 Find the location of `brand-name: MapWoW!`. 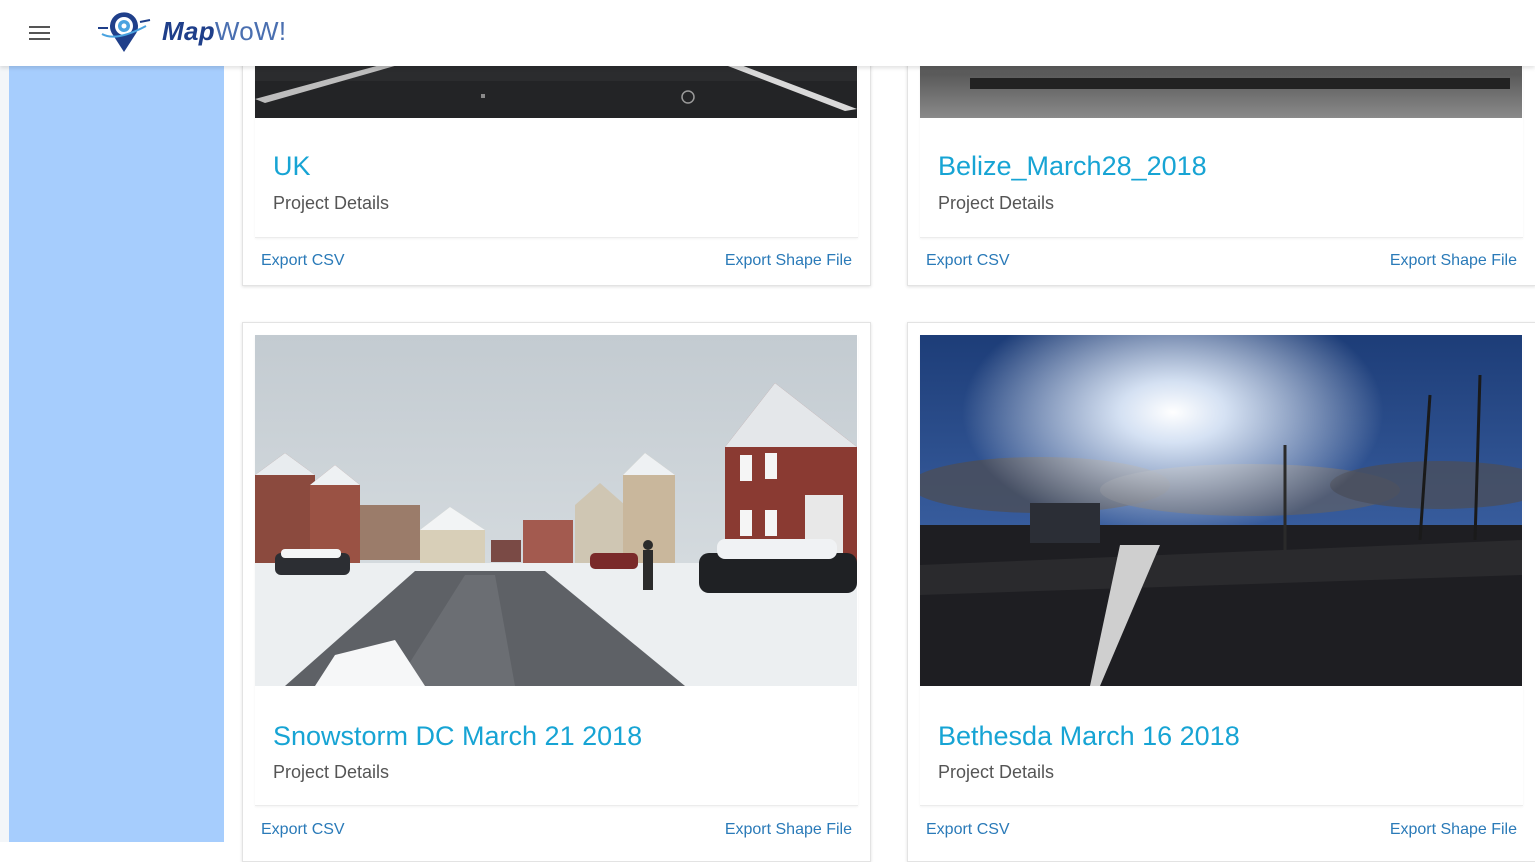

brand-name: MapWoW! is located at coordinates (224, 30).